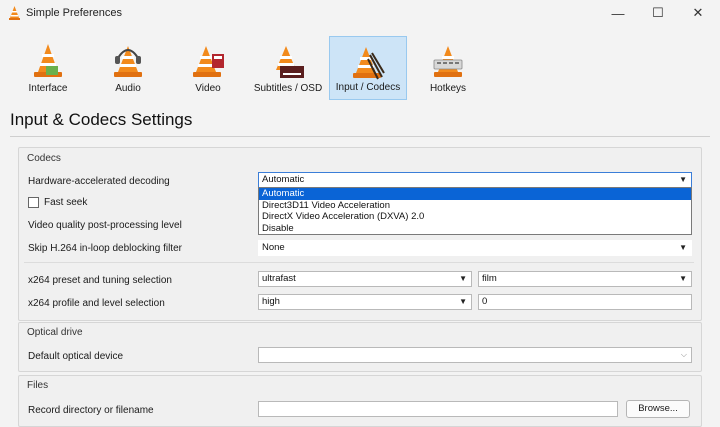 The width and height of the screenshot is (720, 427). What do you see at coordinates (48, 88) in the screenshot?
I see `tab-label: Interface` at bounding box center [48, 88].